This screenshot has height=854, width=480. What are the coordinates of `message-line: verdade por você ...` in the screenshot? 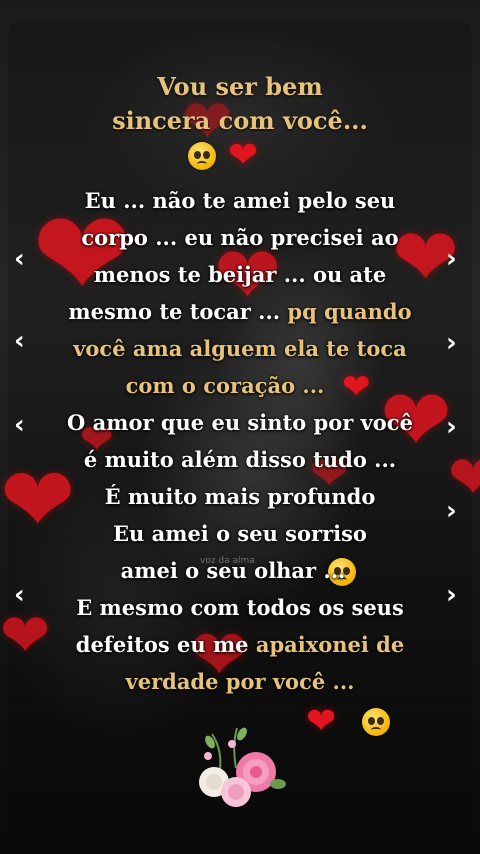 It's located at (240, 681).